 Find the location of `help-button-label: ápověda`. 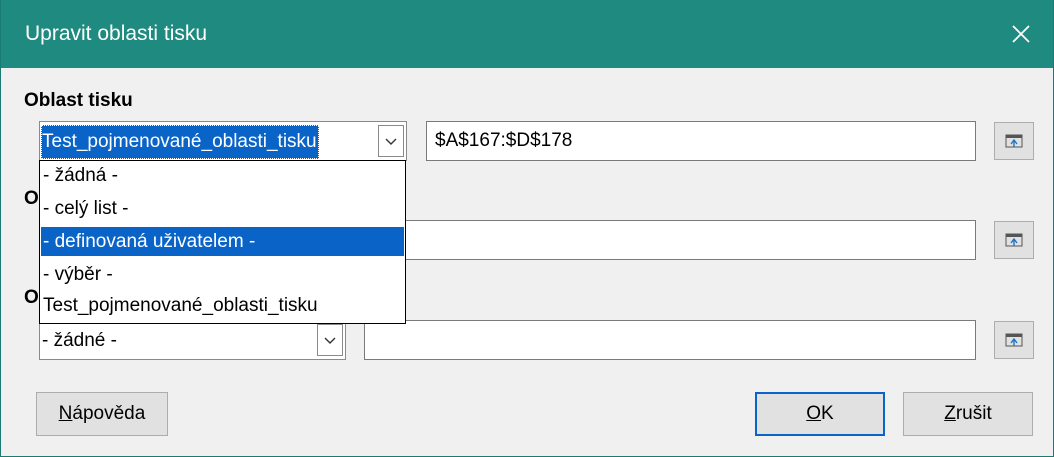

help-button-label: ápověda is located at coordinates (109, 413).